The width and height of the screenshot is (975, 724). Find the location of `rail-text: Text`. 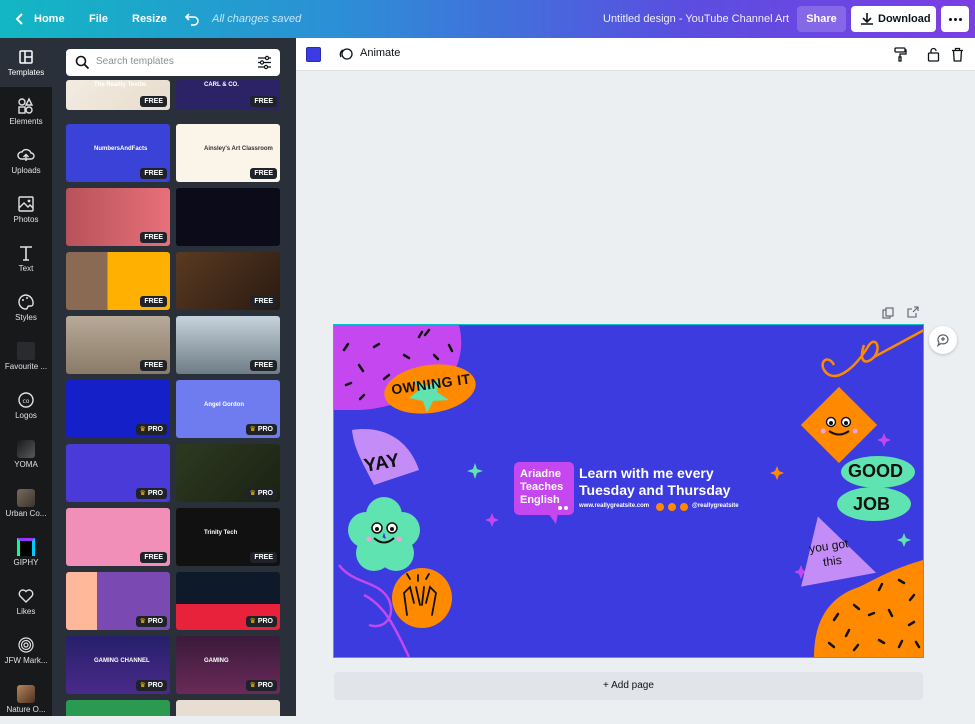

rail-text: Text is located at coordinates (26, 258).